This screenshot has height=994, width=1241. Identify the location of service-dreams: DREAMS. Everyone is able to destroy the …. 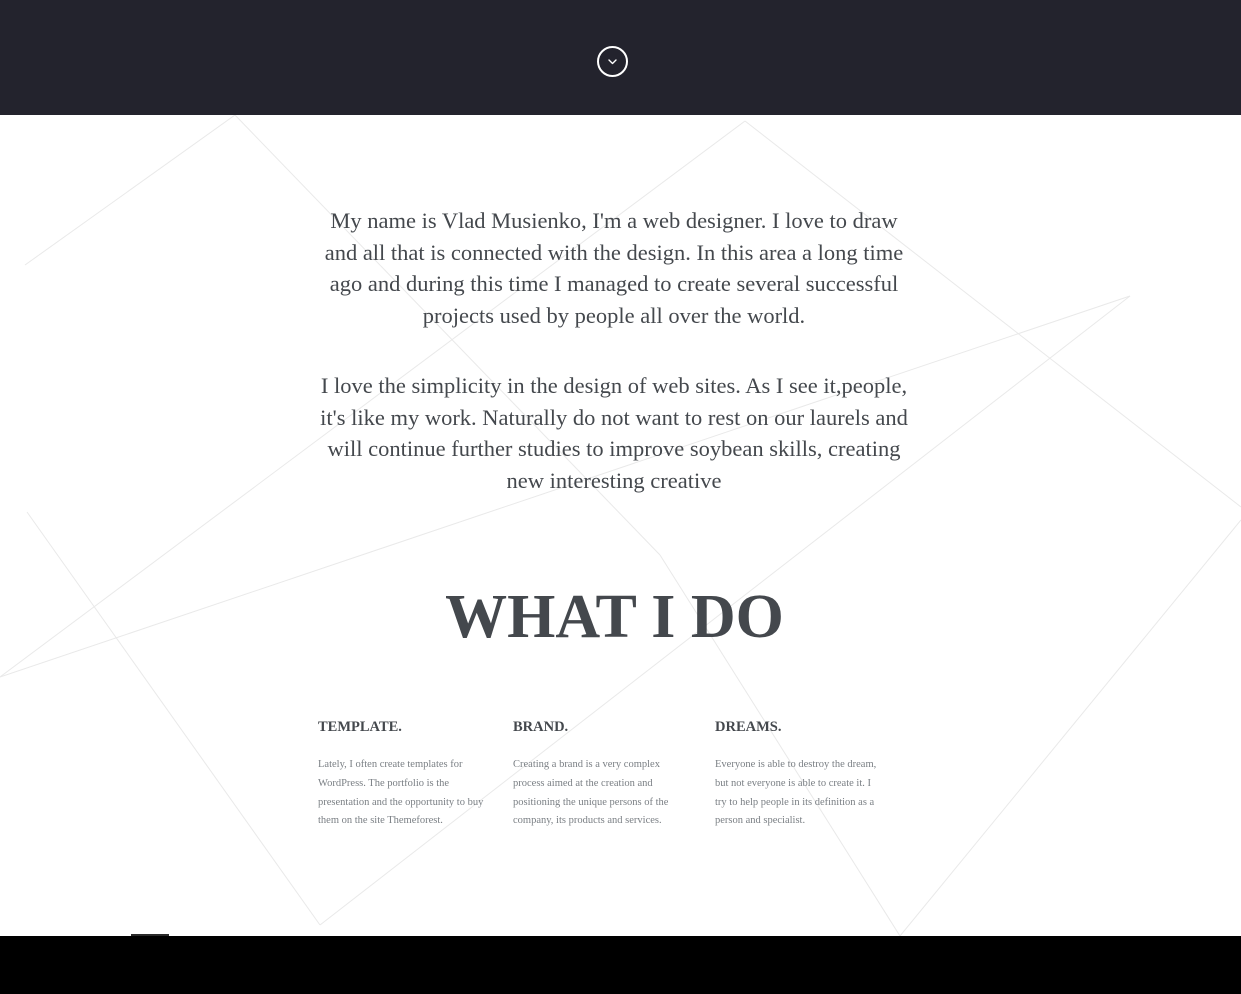
(799, 774).